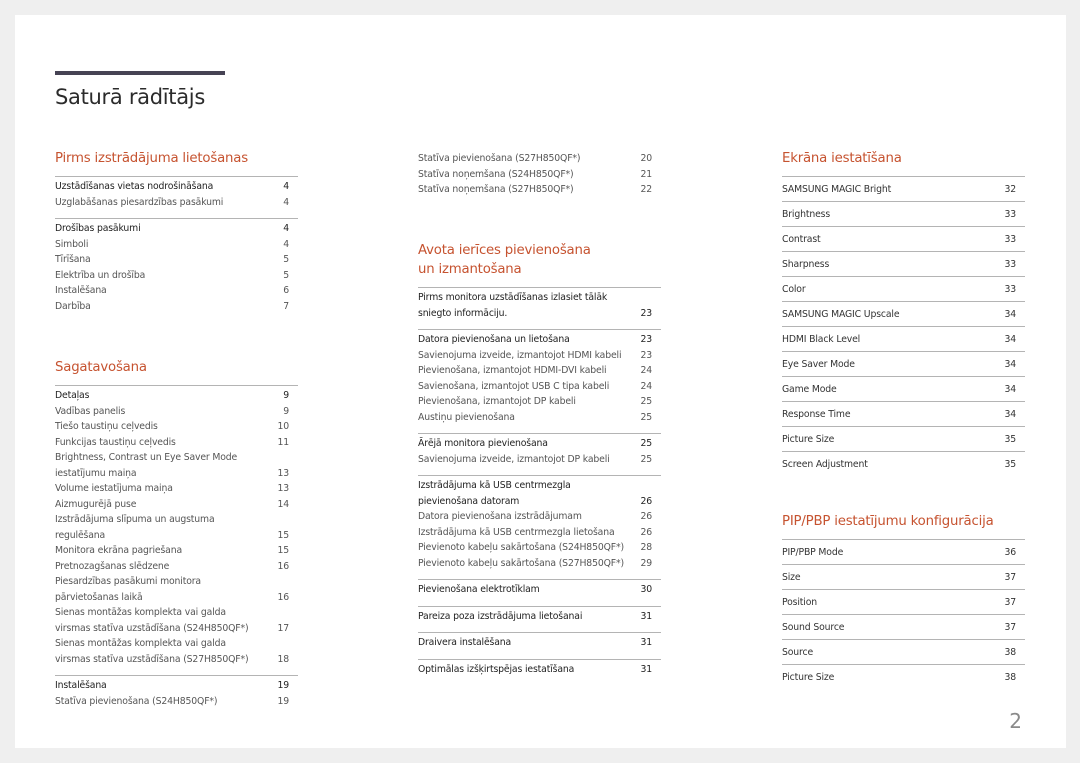 This screenshot has width=1080, height=763. Describe the element at coordinates (283, 597) in the screenshot. I see `toc-entry-page: 16` at that location.